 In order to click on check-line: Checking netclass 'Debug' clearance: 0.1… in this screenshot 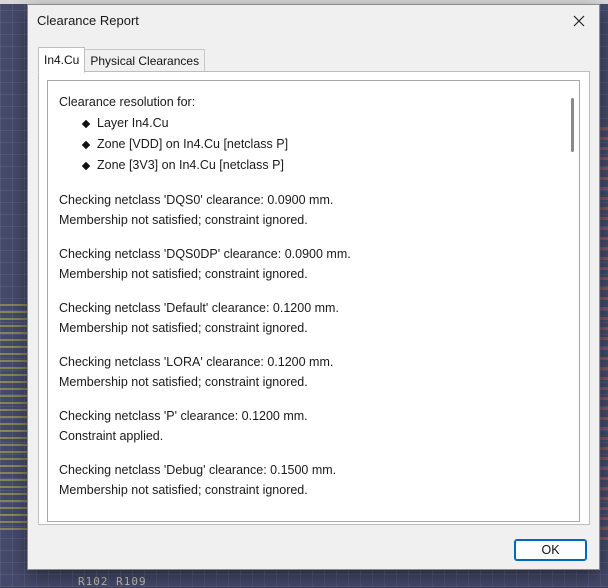, I will do `click(198, 470)`.